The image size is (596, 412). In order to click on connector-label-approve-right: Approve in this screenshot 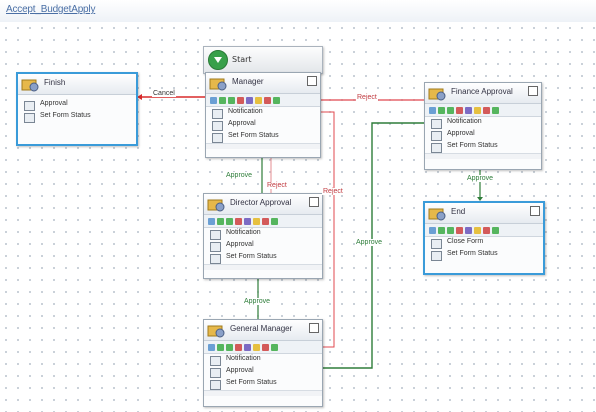, I will do `click(369, 242)`.